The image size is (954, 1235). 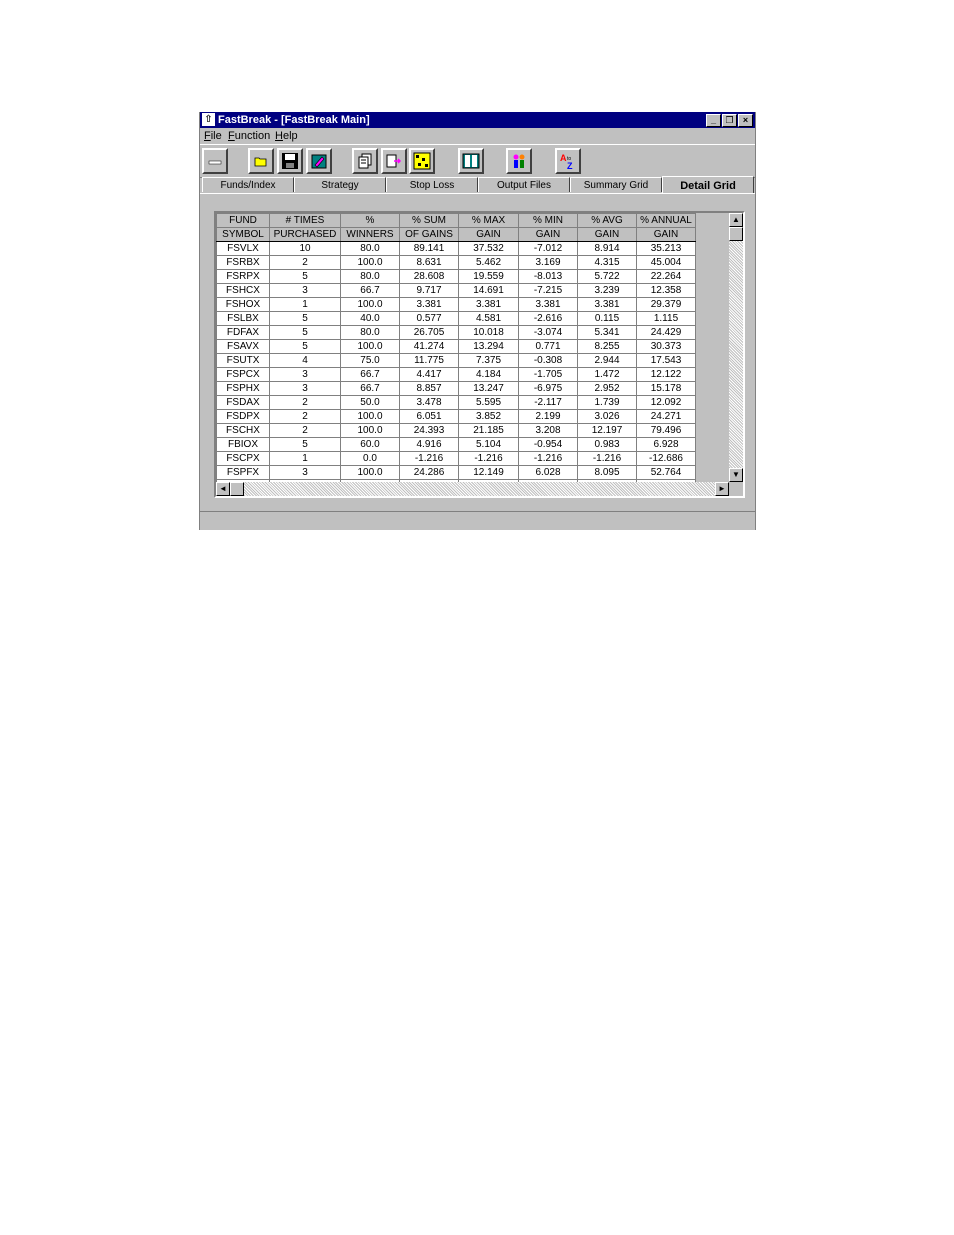 I want to click on grid-cell: -6.975, so click(x=548, y=388).